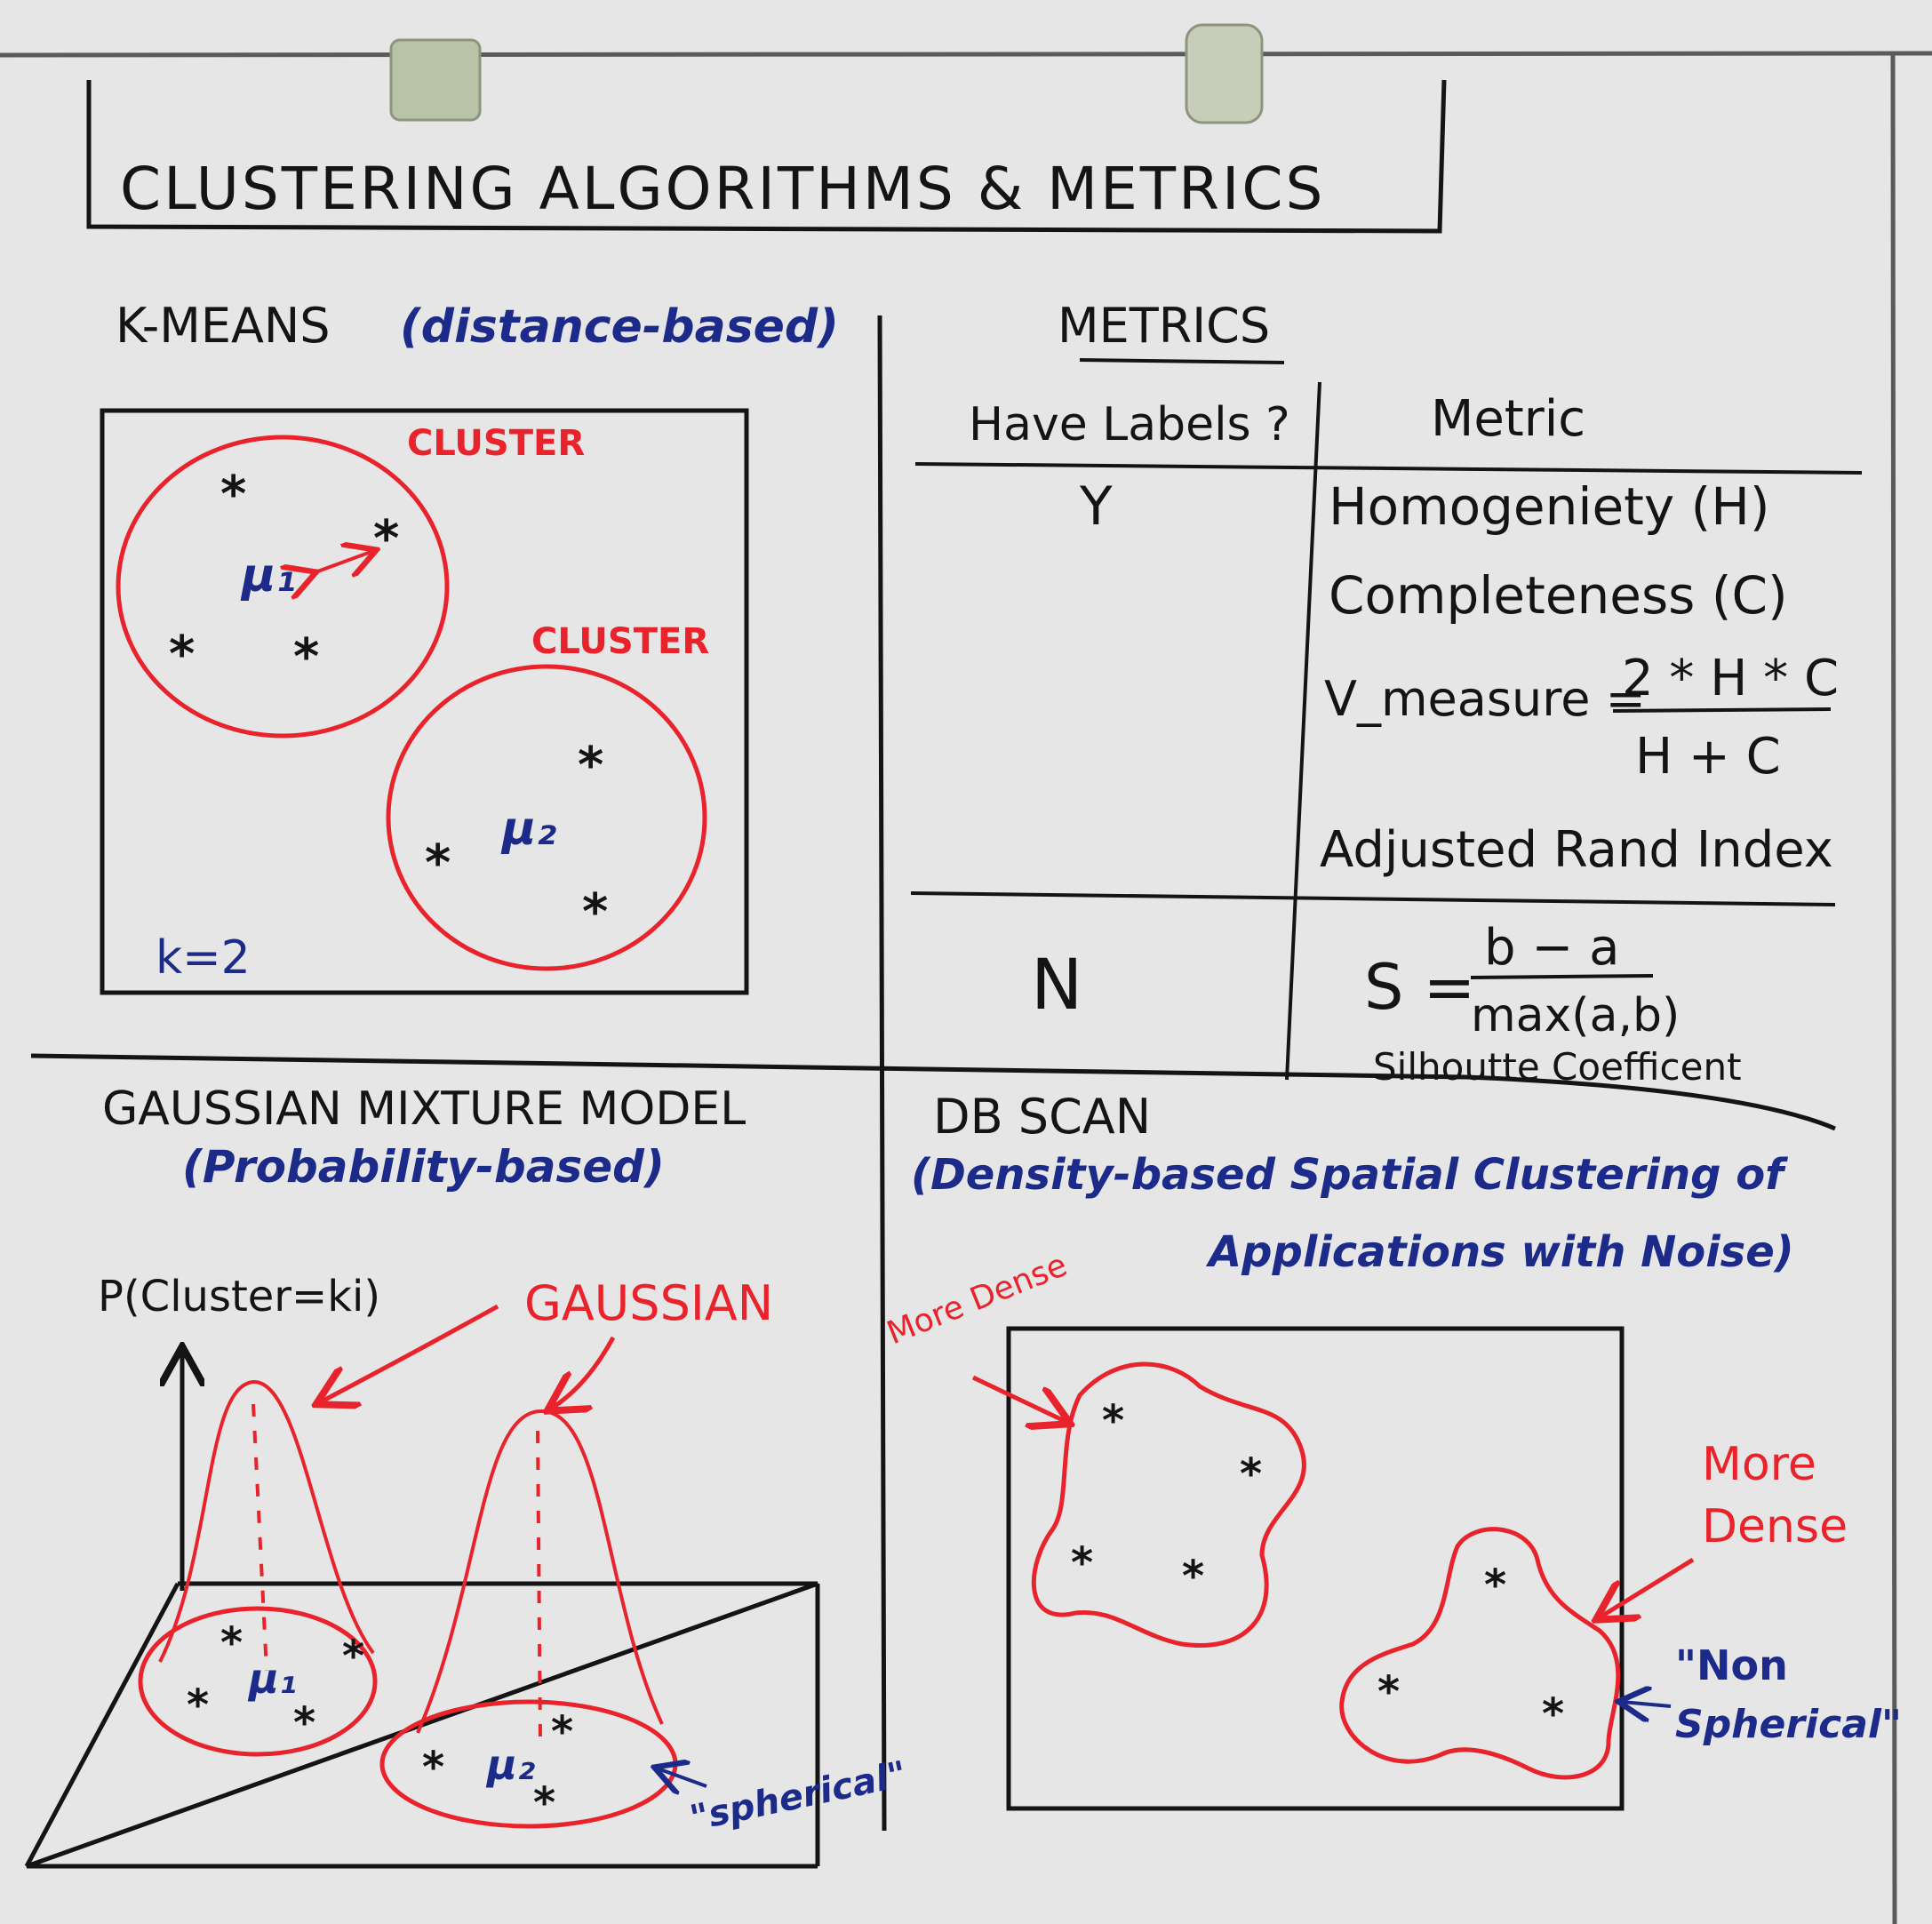 This screenshot has height=1924, width=1932. What do you see at coordinates (239, 1296) in the screenshot?
I see `gmm-axis-label: P(Cluster=ki)` at bounding box center [239, 1296].